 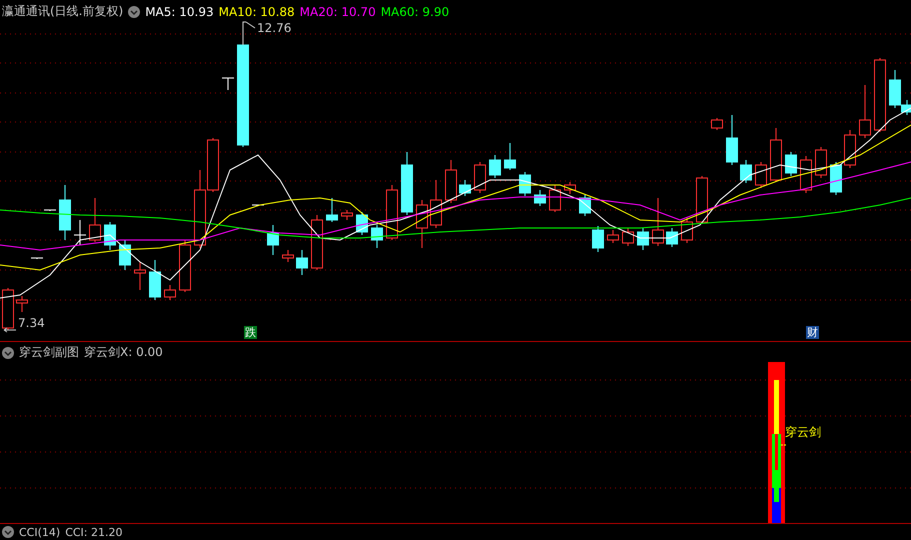 I want to click on signal-label: 穿云剑, so click(x=803, y=432).